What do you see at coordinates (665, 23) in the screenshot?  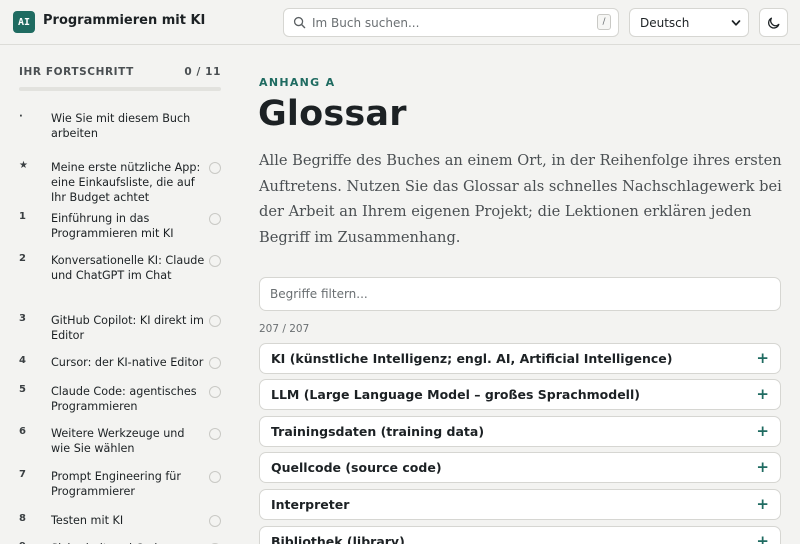 I see `language-value: Deutsch` at bounding box center [665, 23].